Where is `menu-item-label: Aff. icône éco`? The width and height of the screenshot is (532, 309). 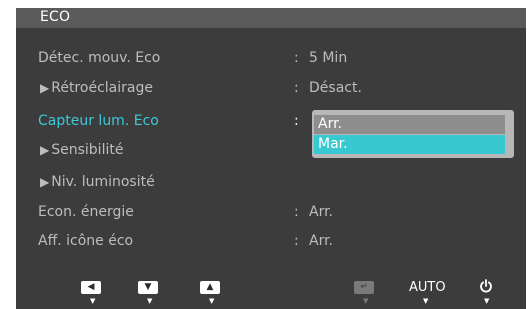
menu-item-label: Aff. icône éco is located at coordinates (86, 241).